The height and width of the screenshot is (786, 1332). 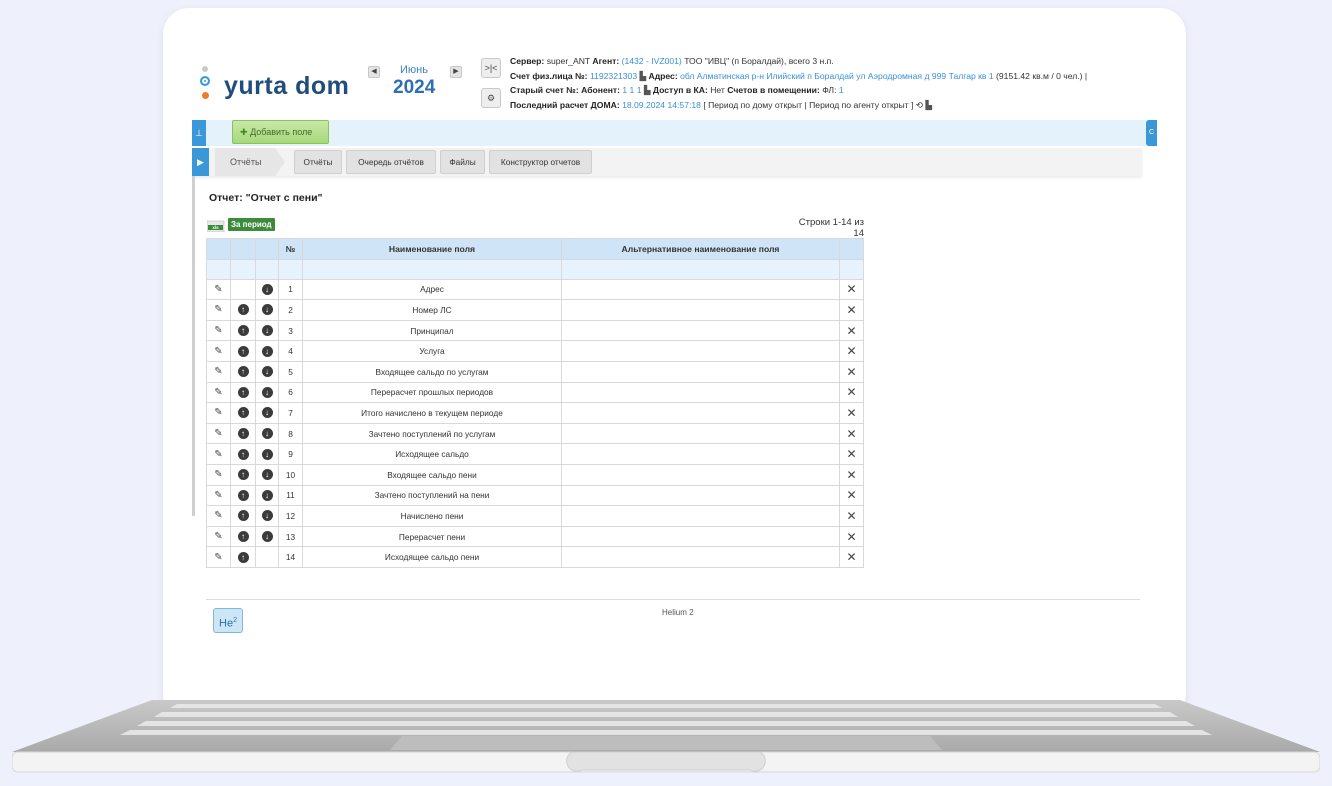 What do you see at coordinates (613, 76) in the screenshot?
I see `account-link: 1192321303` at bounding box center [613, 76].